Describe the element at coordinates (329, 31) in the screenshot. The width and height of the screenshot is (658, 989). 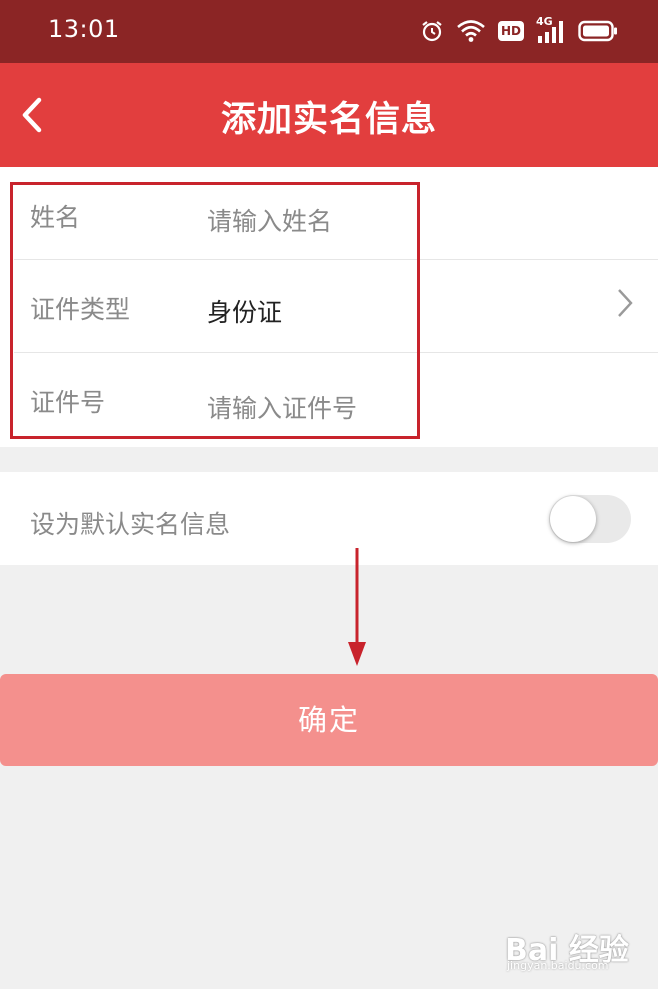
I see `status-bar: 13:01 HD 4G` at that location.